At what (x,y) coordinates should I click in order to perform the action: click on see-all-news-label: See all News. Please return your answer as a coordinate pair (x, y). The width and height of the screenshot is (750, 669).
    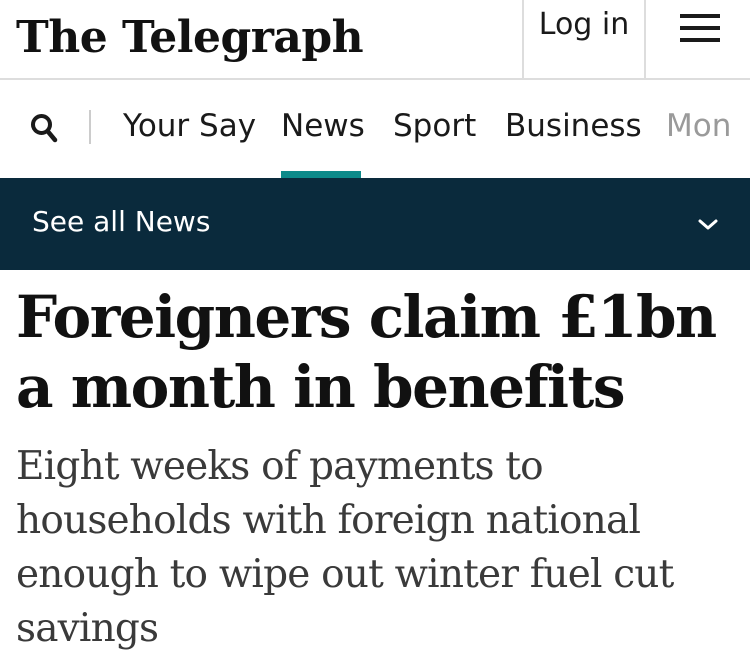
    Looking at the image, I should click on (121, 221).